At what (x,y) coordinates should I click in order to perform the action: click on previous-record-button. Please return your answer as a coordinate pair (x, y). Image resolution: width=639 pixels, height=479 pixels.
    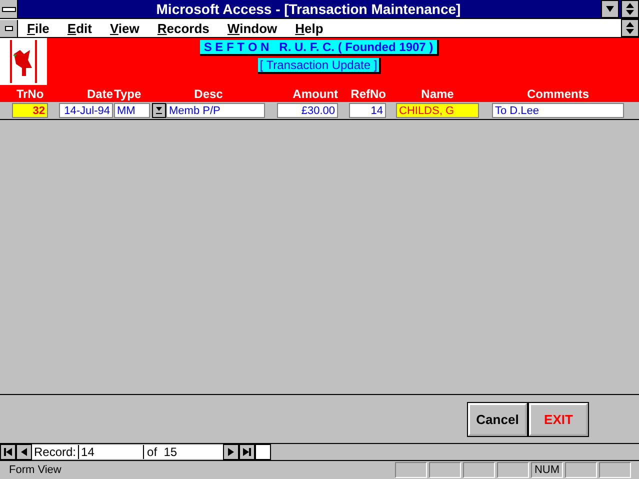
    Looking at the image, I should click on (24, 452).